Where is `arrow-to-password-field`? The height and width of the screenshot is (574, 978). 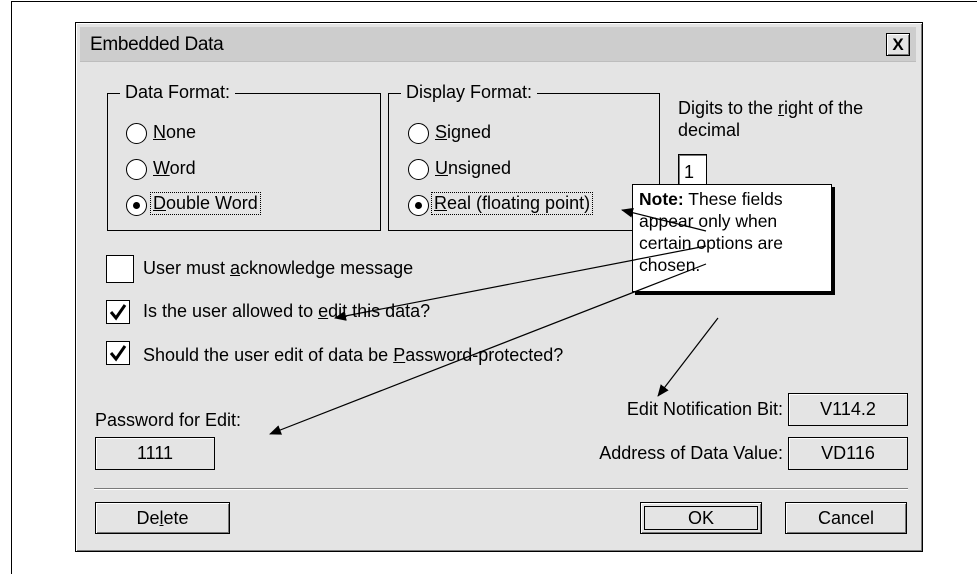
arrow-to-password-field is located at coordinates (488, 349).